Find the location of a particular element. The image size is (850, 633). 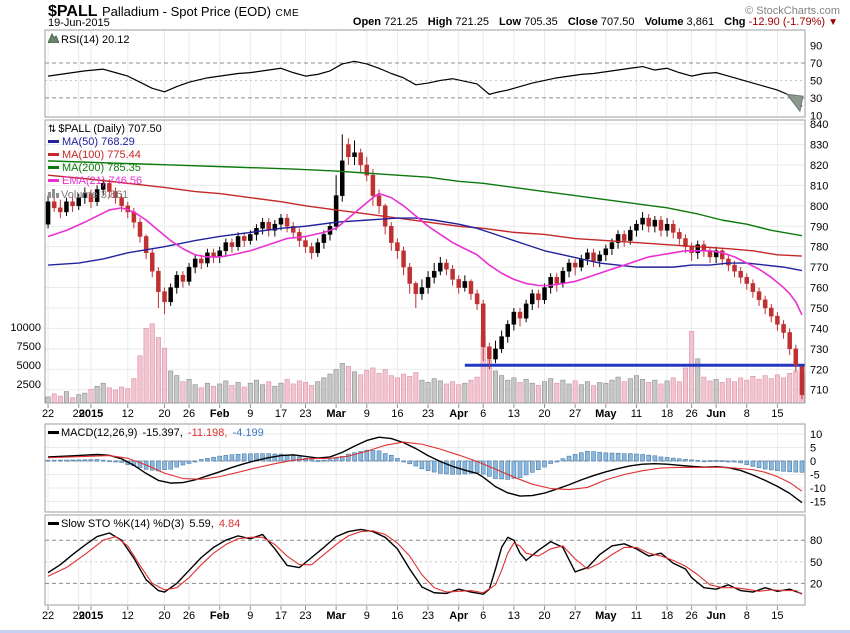

macd-hist-value: -4.199 is located at coordinates (248, 433).